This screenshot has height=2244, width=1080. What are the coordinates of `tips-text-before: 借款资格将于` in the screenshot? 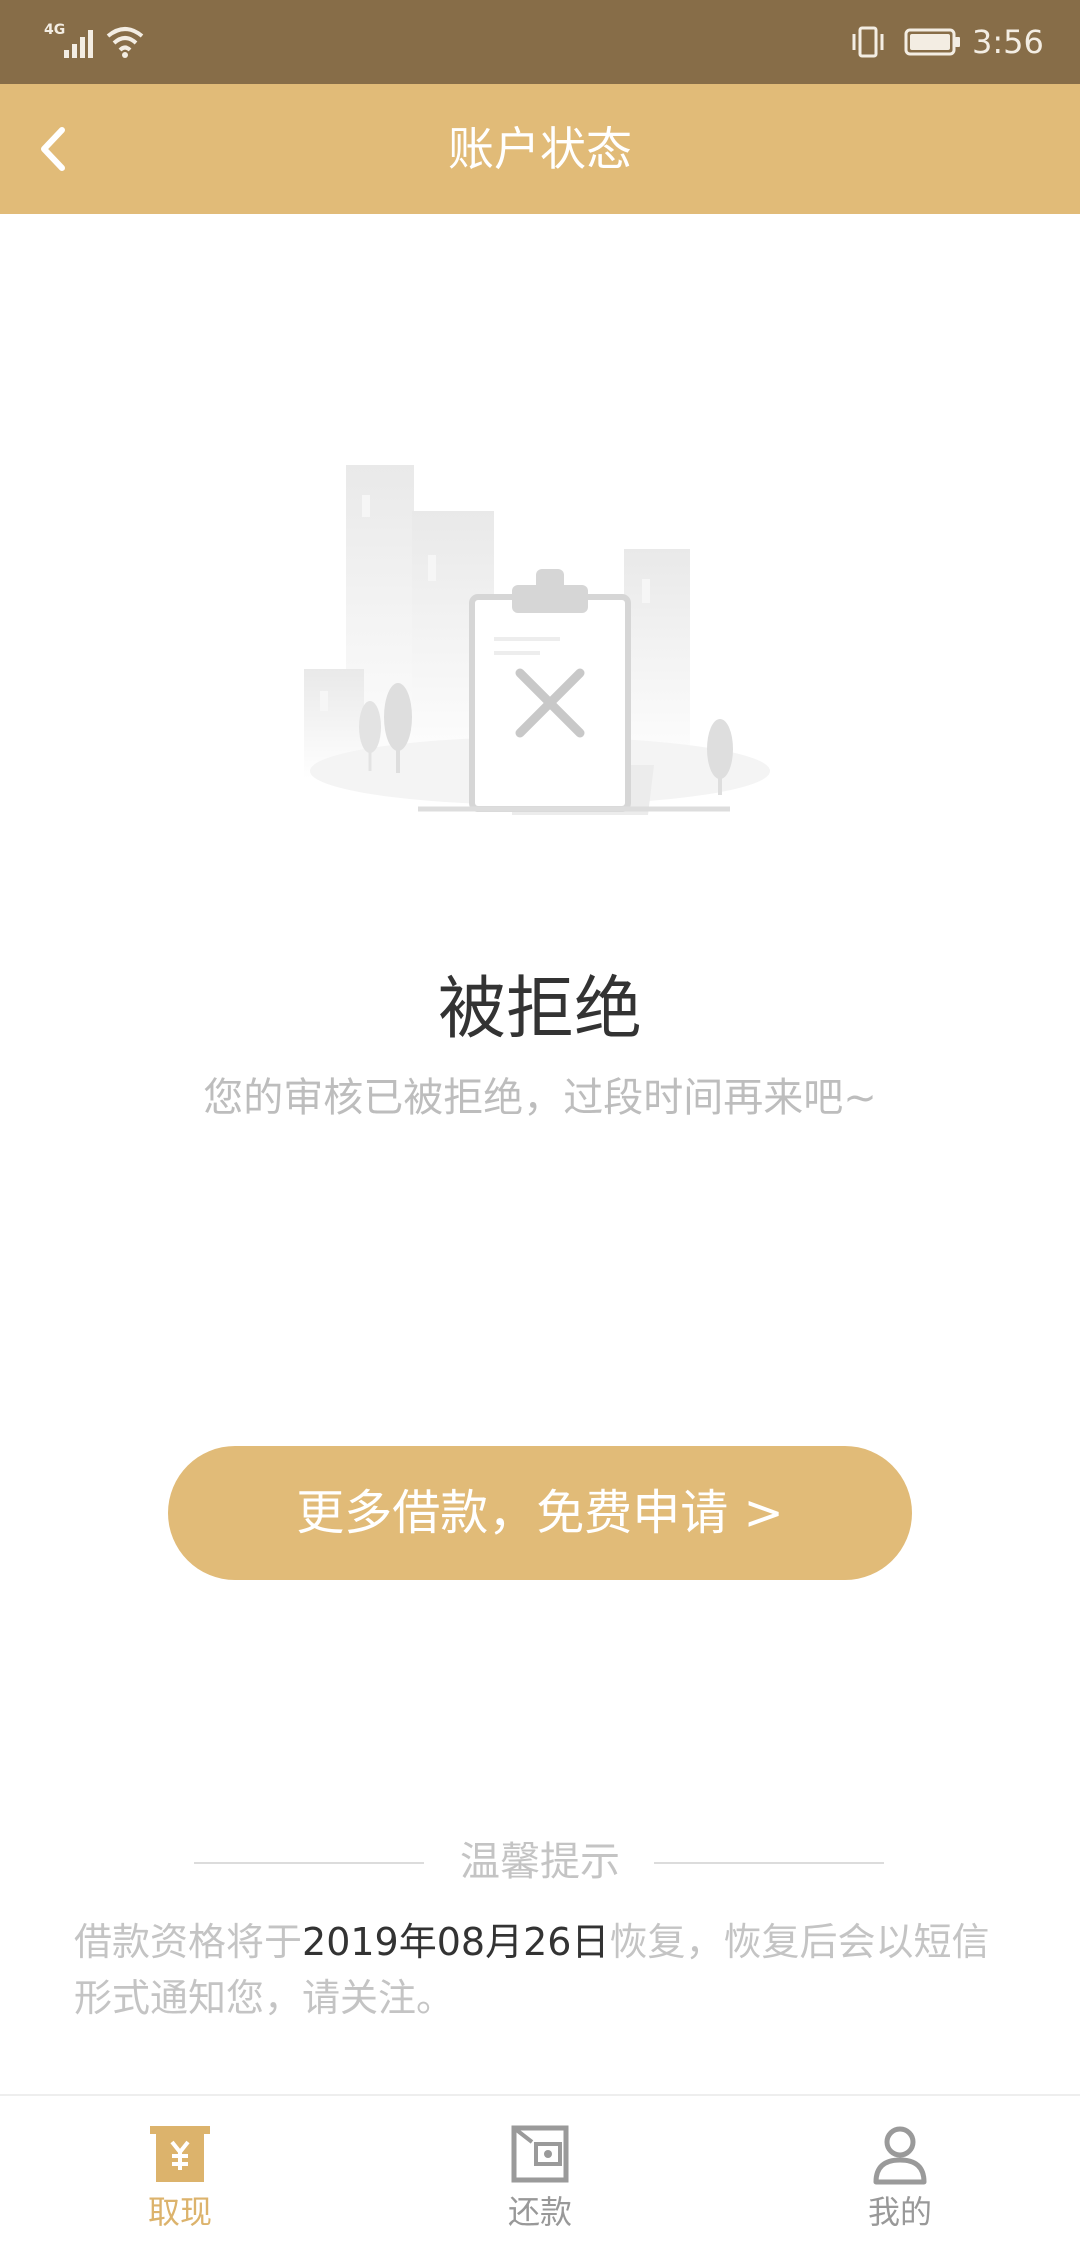 It's located at (188, 1942).